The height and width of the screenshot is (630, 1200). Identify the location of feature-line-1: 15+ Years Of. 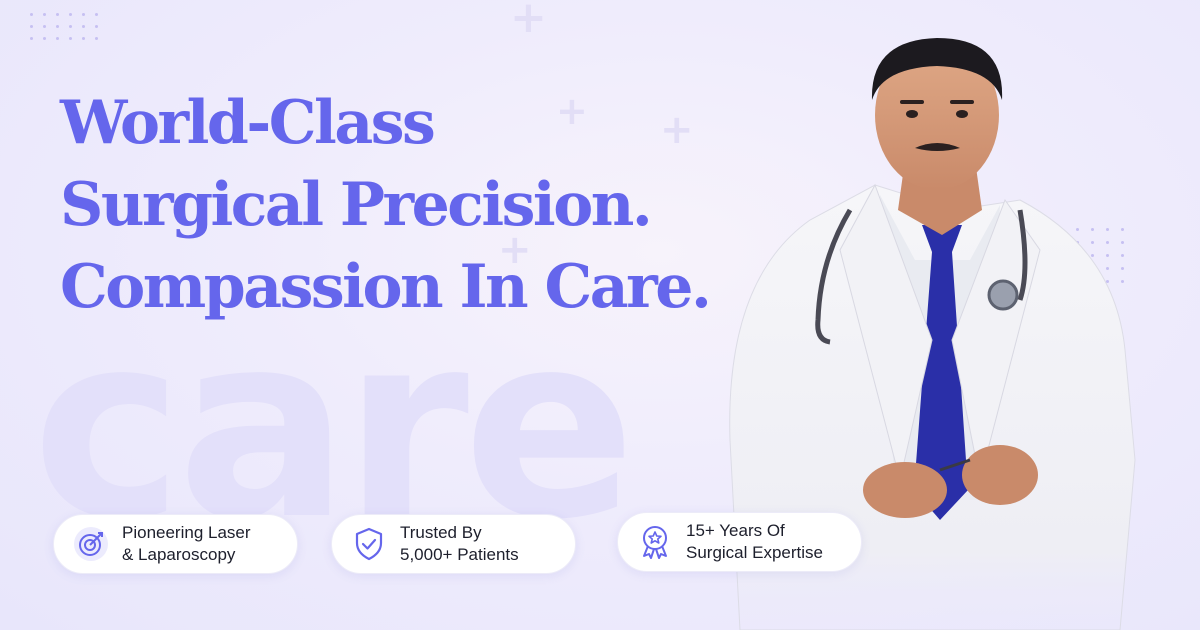
(735, 530).